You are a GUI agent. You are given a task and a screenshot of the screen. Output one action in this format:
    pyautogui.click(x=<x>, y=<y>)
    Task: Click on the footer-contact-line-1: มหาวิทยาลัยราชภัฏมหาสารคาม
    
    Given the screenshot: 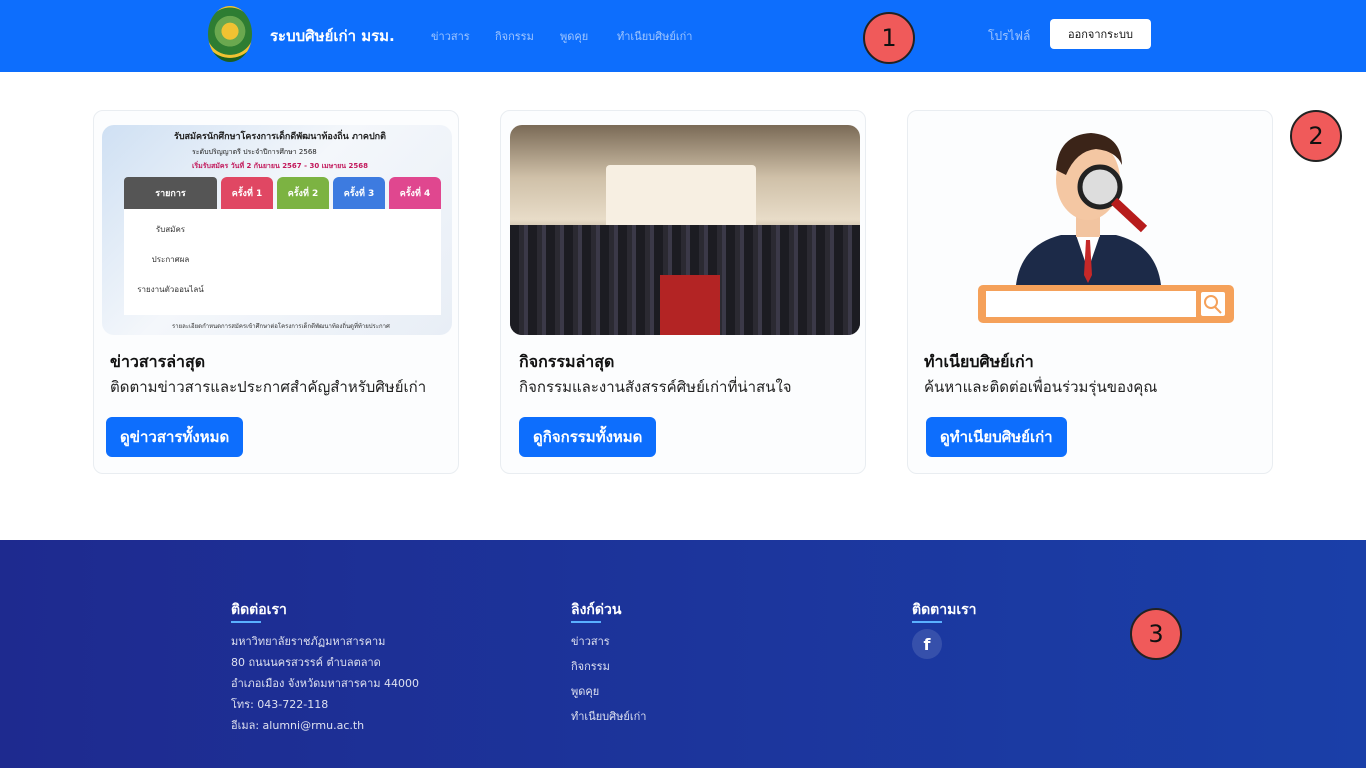 What is the action you would take?
    pyautogui.click(x=308, y=641)
    